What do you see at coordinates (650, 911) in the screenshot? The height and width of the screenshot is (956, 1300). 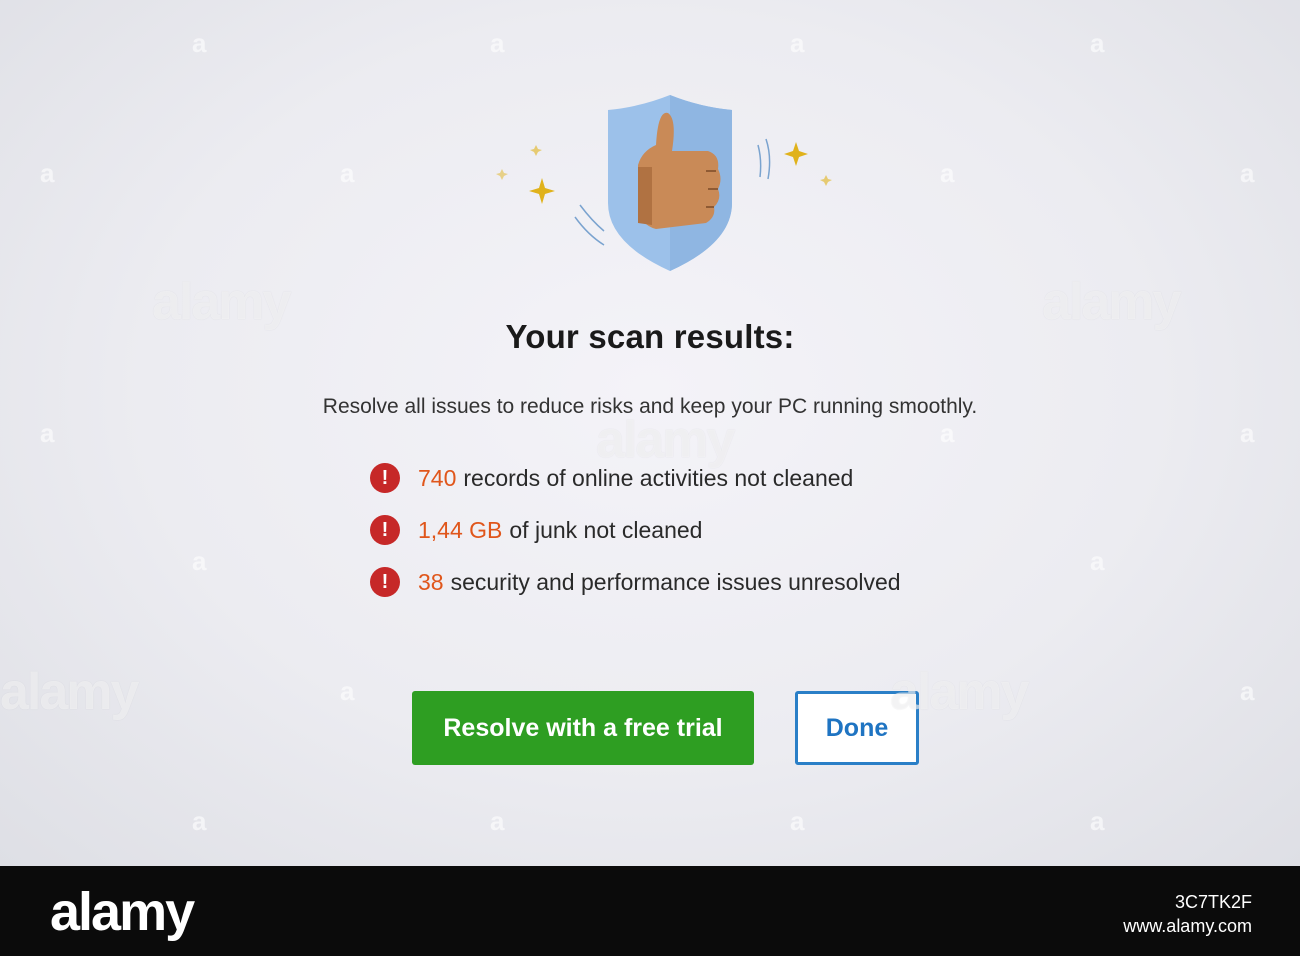 I see `watermark-footer: alamy 3C7TK2F www.alamy.com` at bounding box center [650, 911].